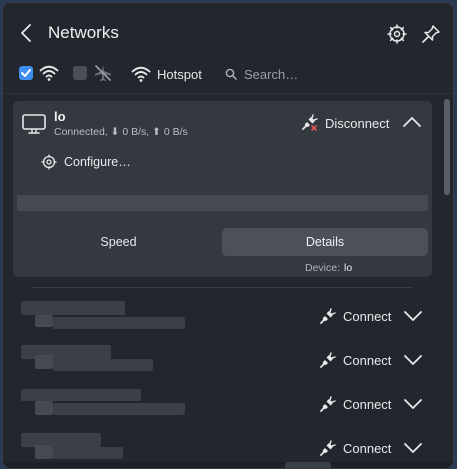 The width and height of the screenshot is (457, 469). I want to click on pin-button, so click(431, 34).